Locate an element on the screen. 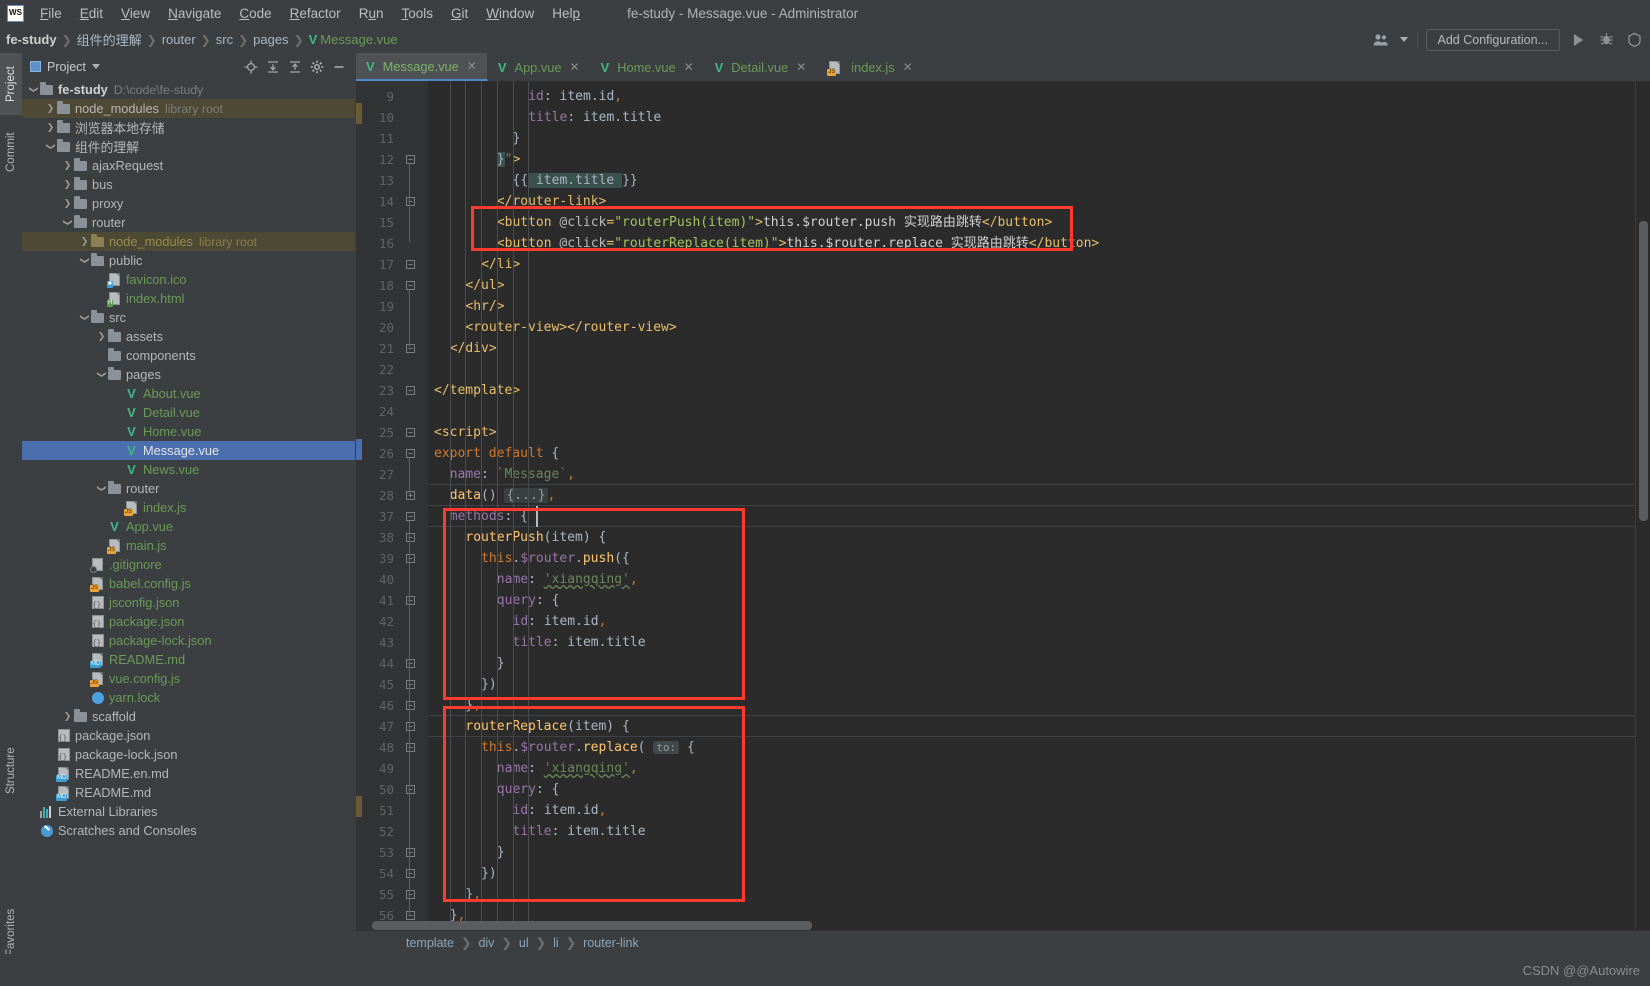 The image size is (1650, 986). tree-item: ❯ public is located at coordinates (188, 260).